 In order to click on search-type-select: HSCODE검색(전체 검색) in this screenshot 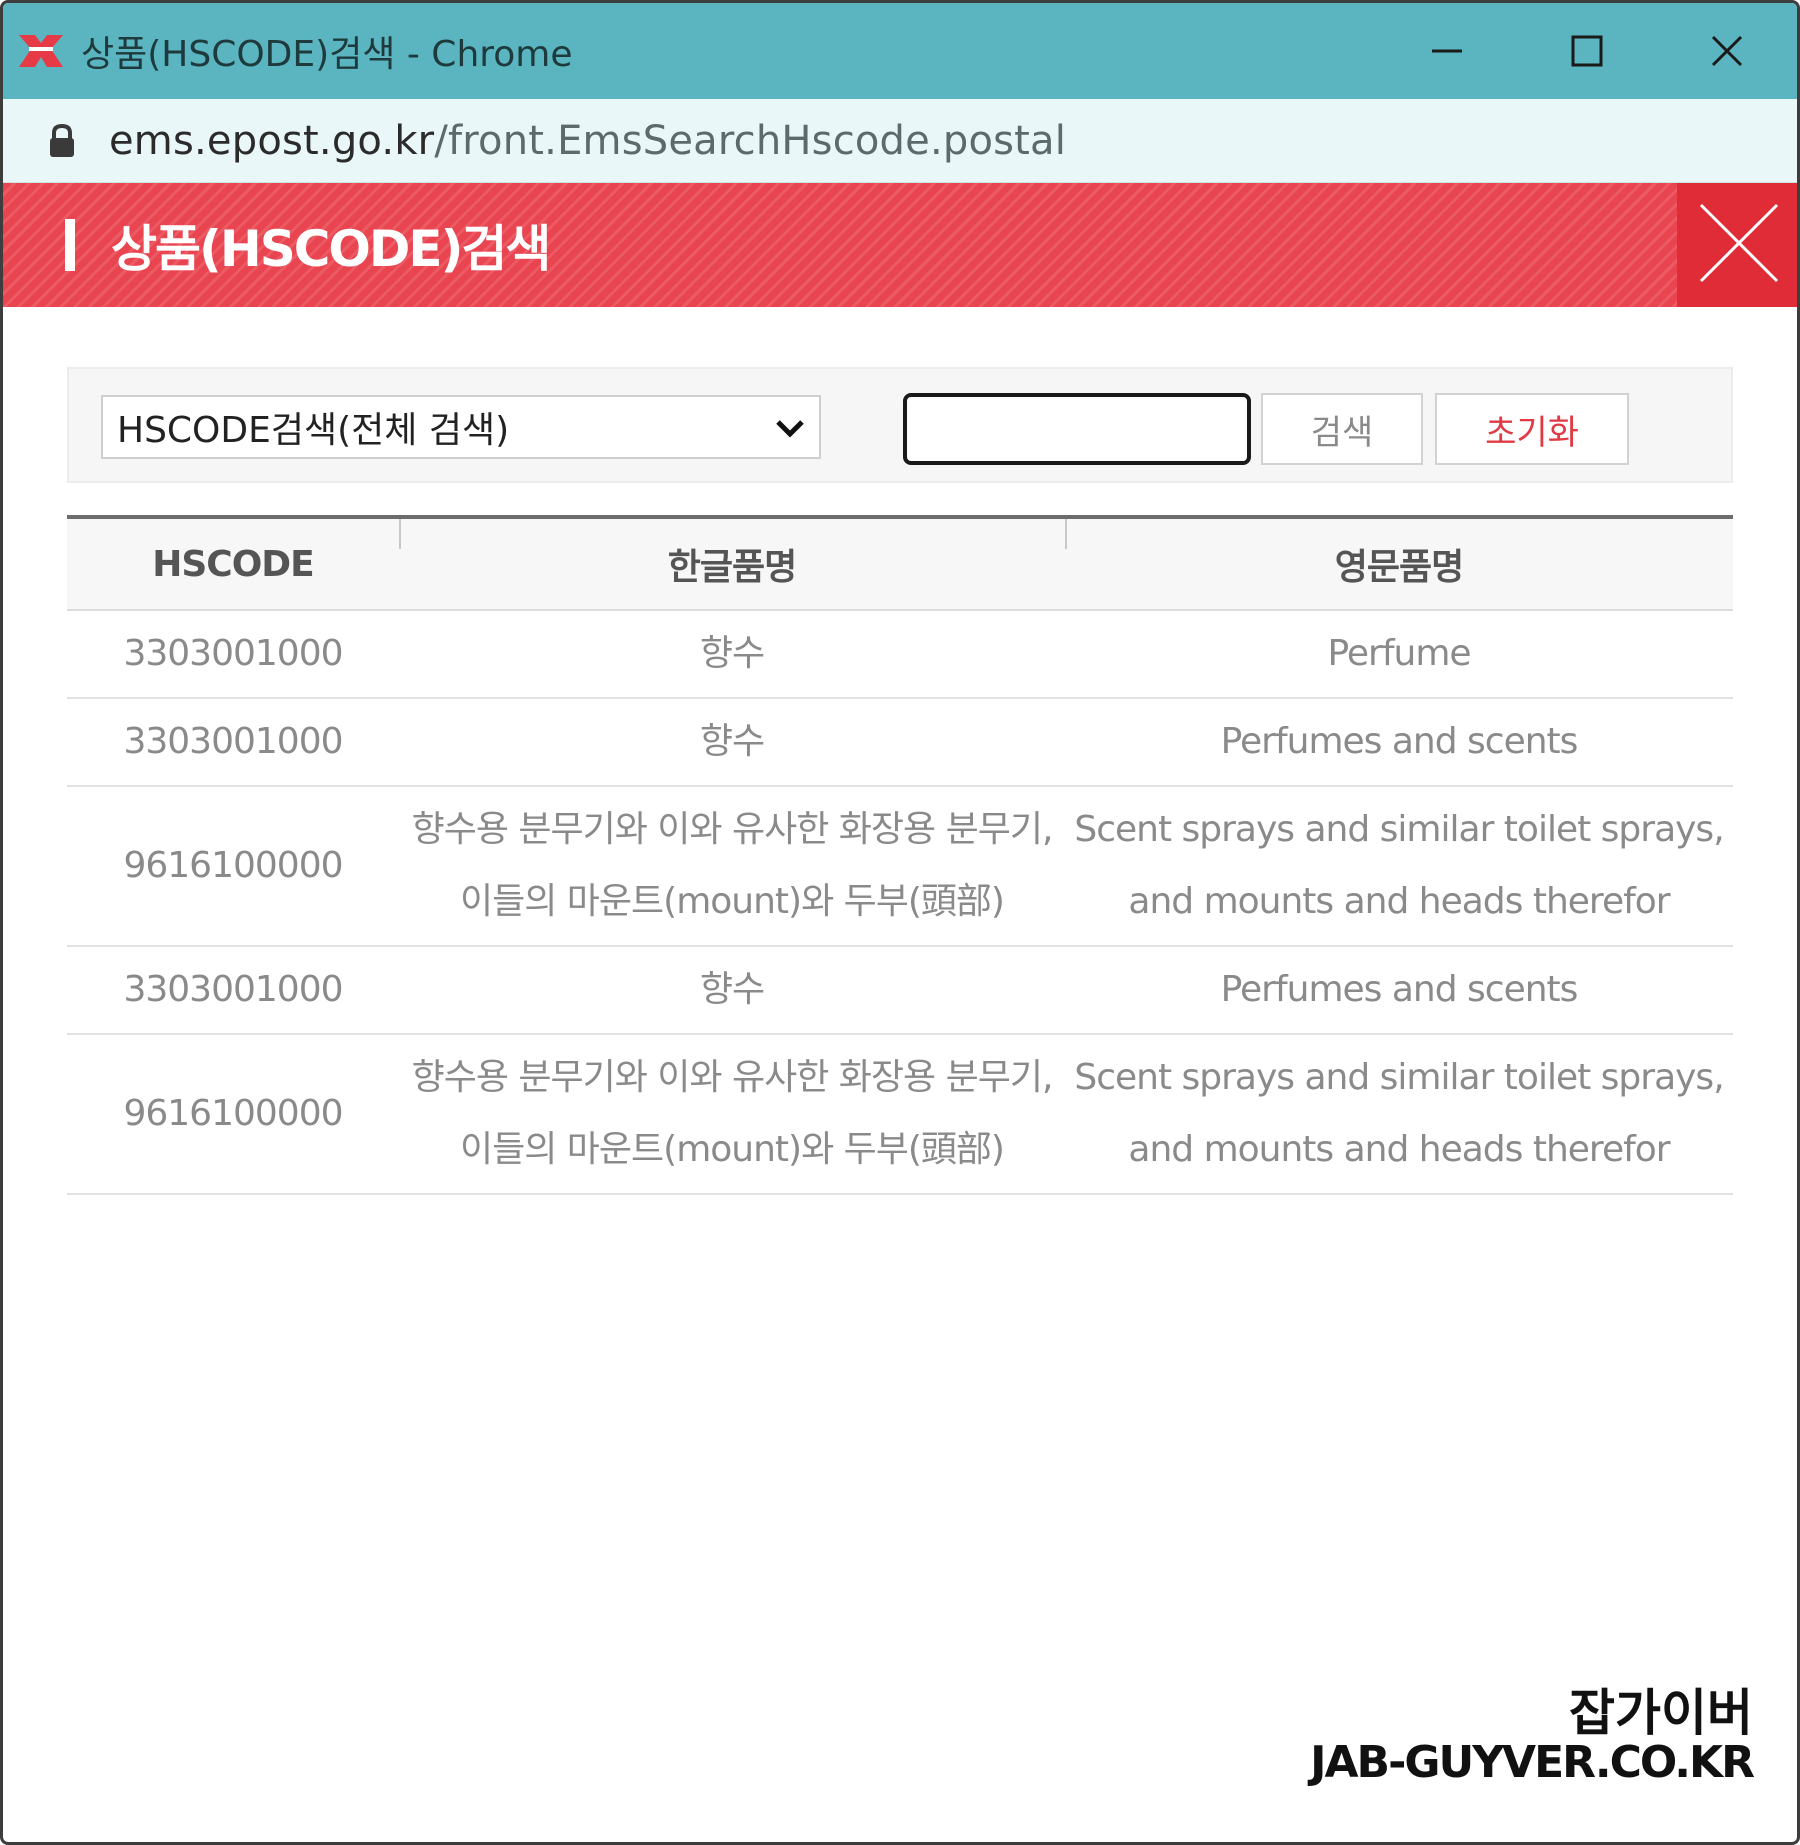, I will do `click(461, 427)`.